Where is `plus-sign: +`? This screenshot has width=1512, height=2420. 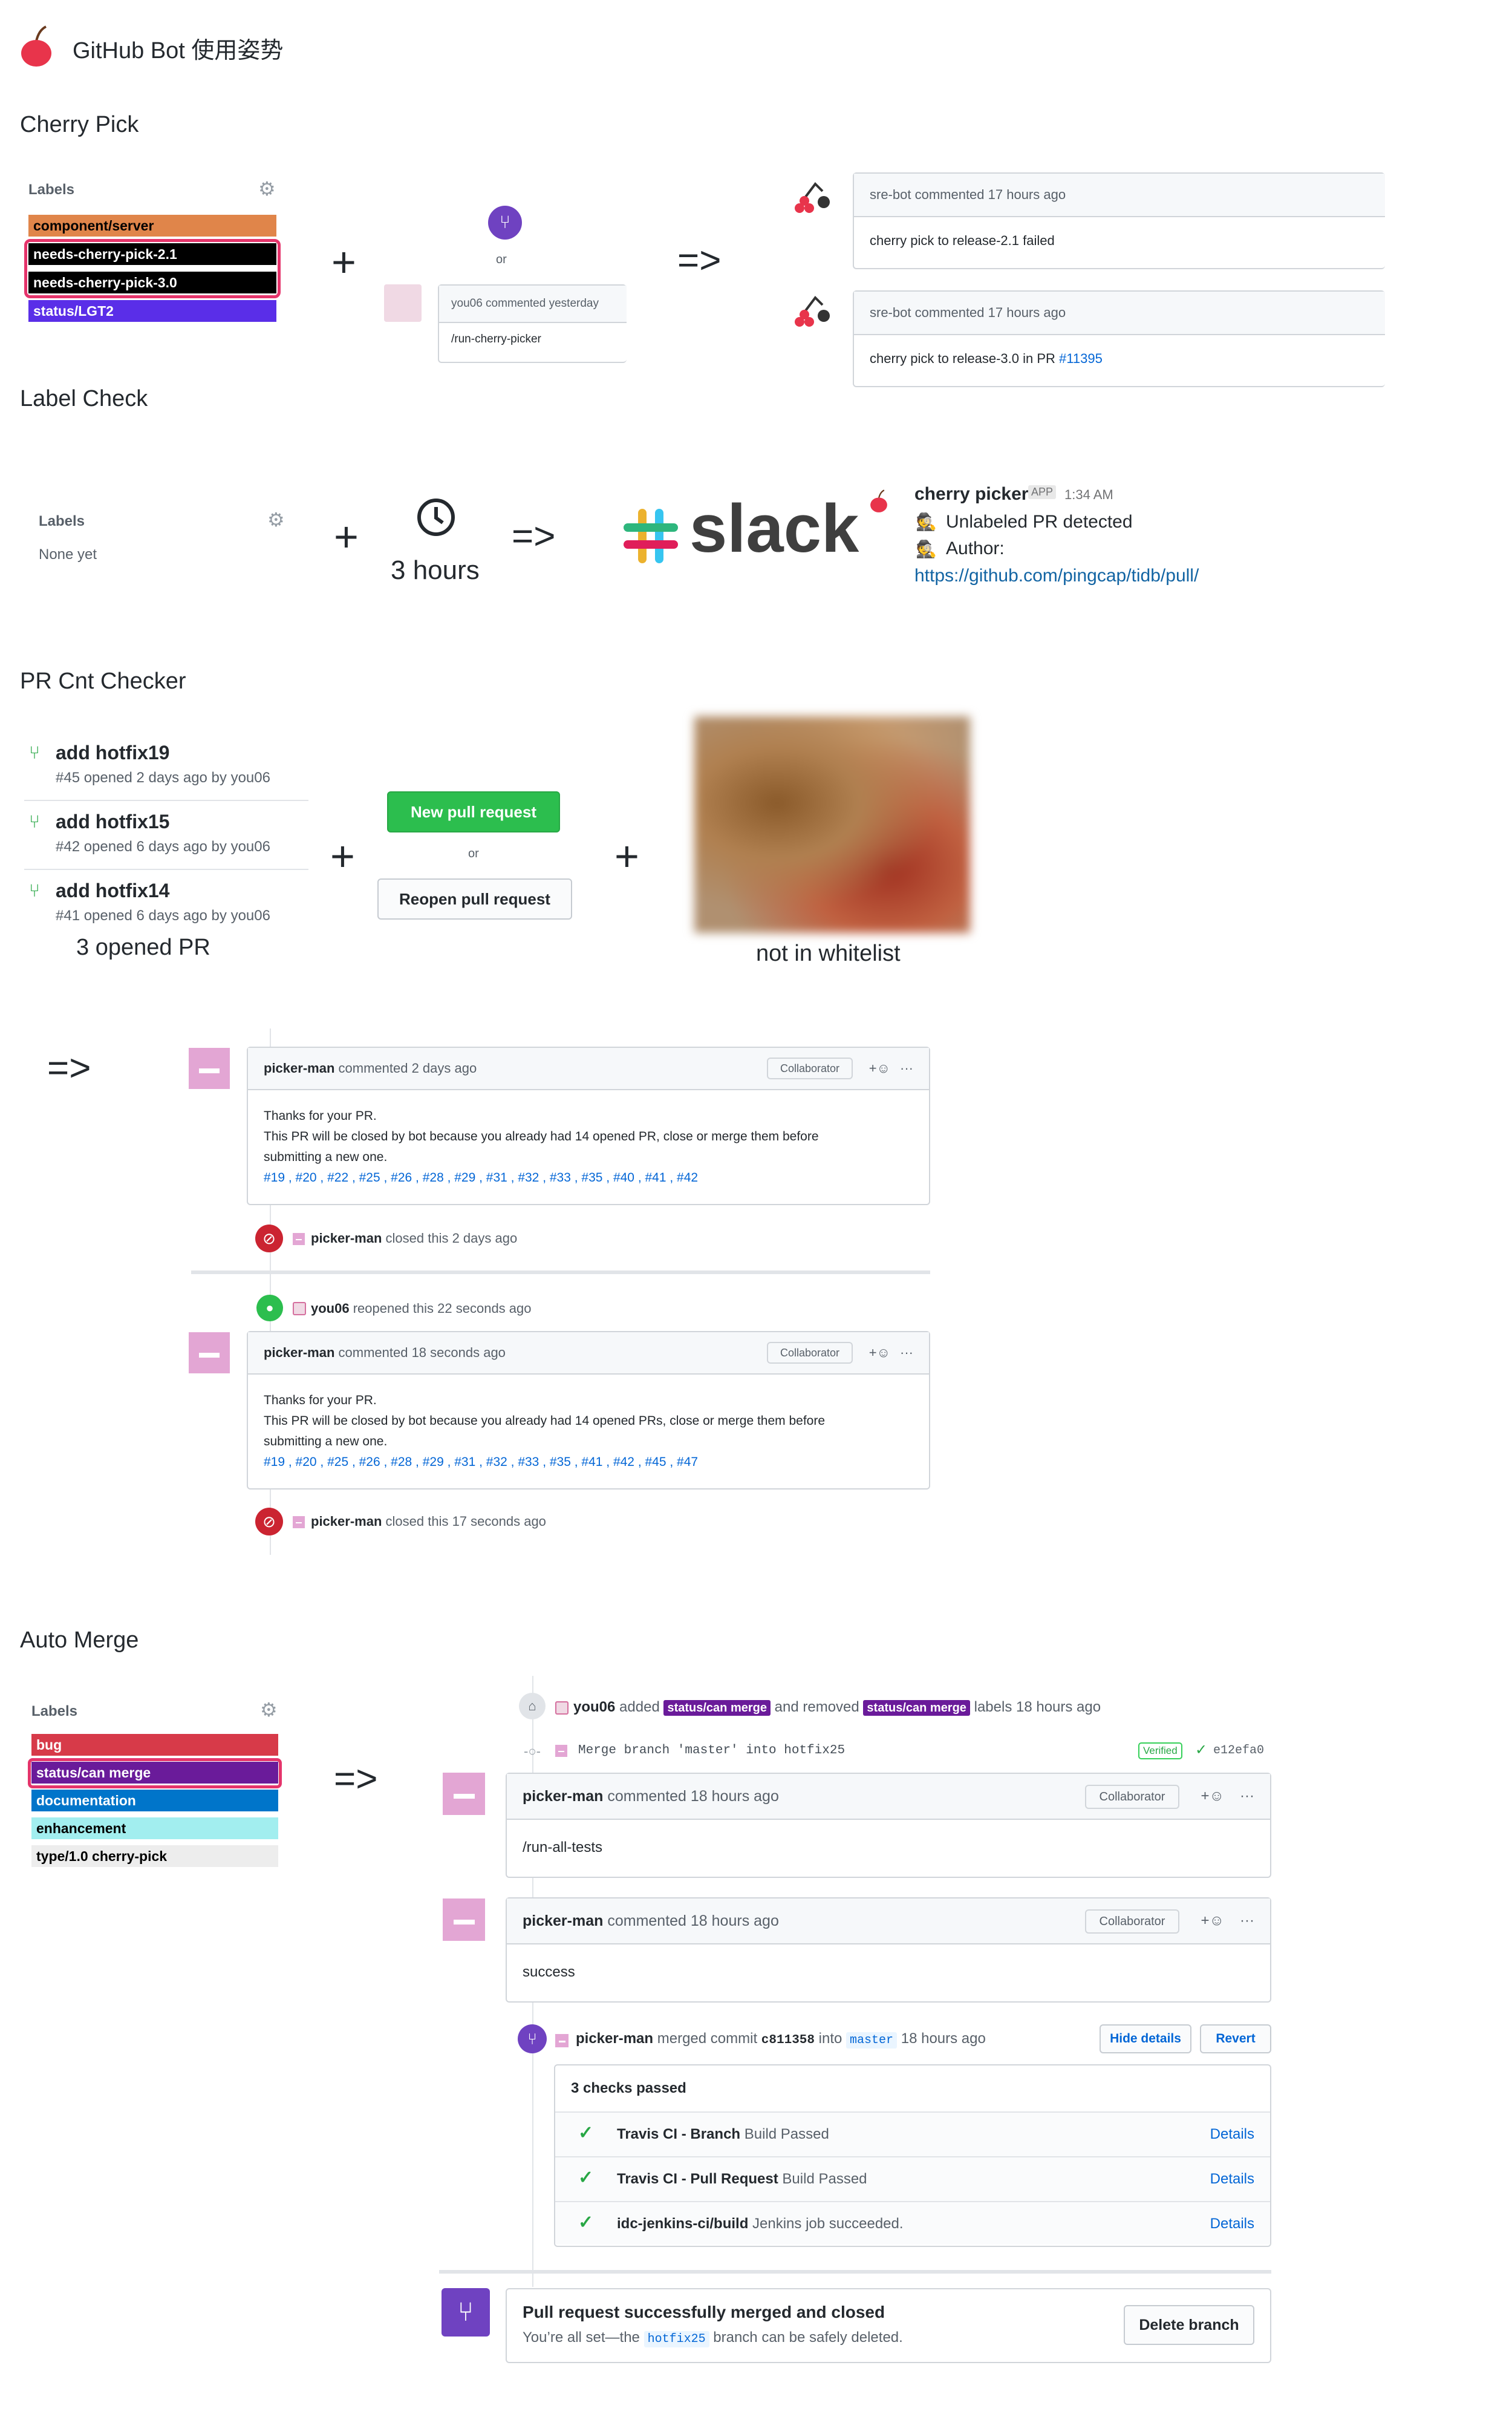 plus-sign: + is located at coordinates (626, 856).